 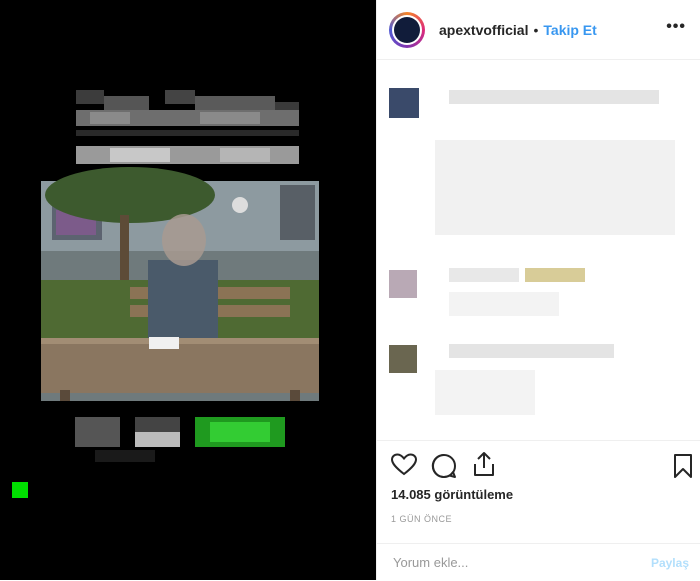 What do you see at coordinates (187, 127) in the screenshot?
I see `pixelated-caption-top` at bounding box center [187, 127].